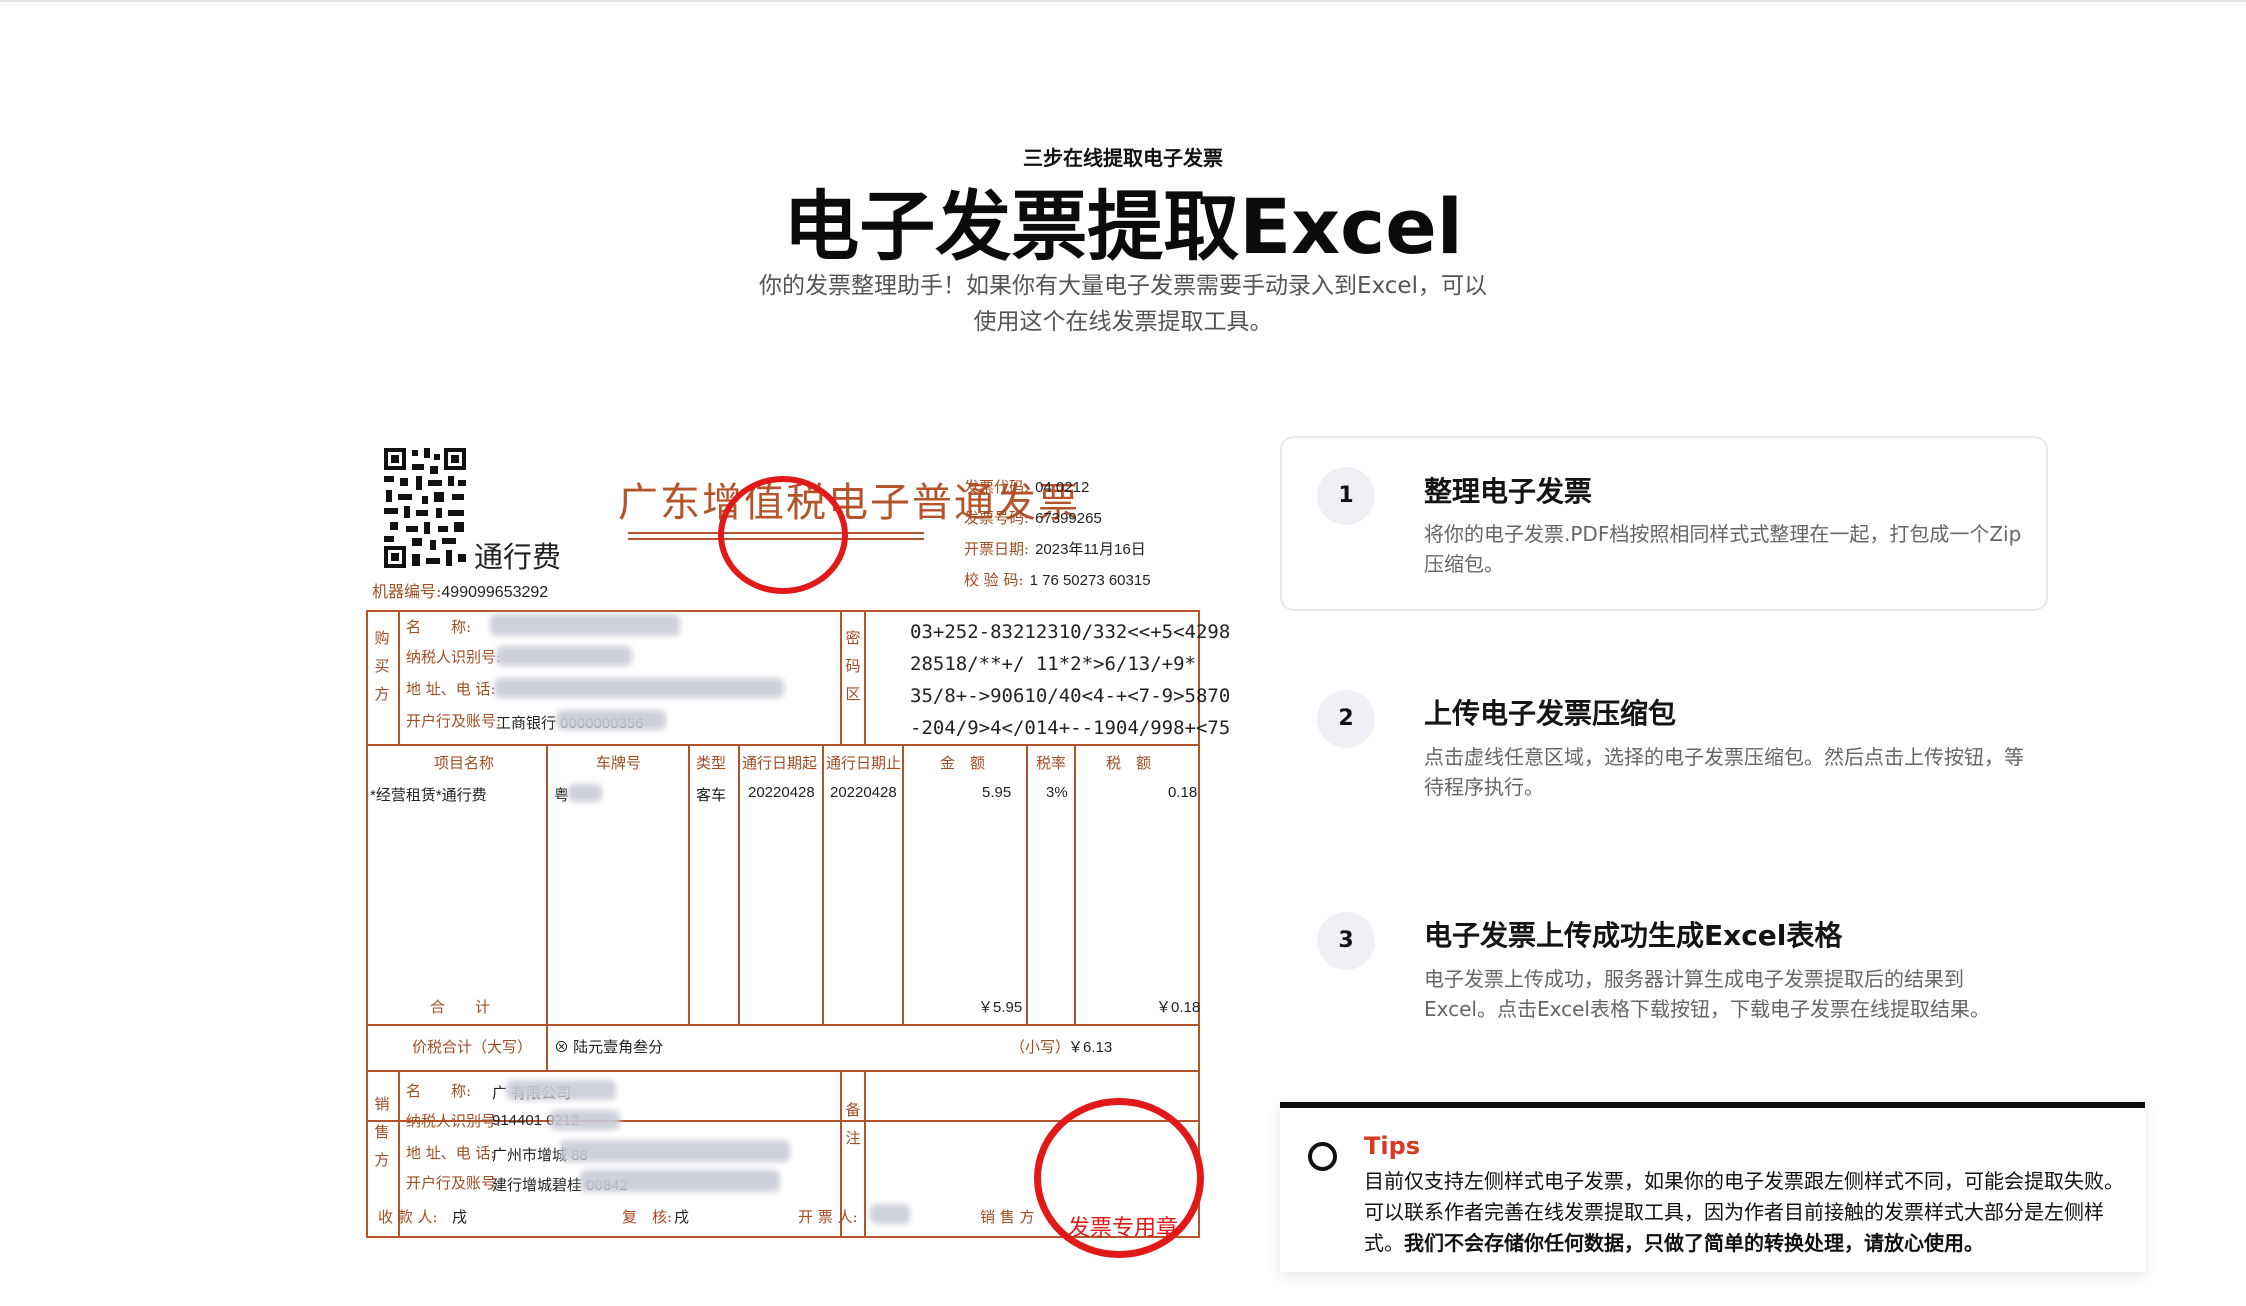 The image size is (2246, 1306). I want to click on redacted-buyer-taxid, so click(564, 656).